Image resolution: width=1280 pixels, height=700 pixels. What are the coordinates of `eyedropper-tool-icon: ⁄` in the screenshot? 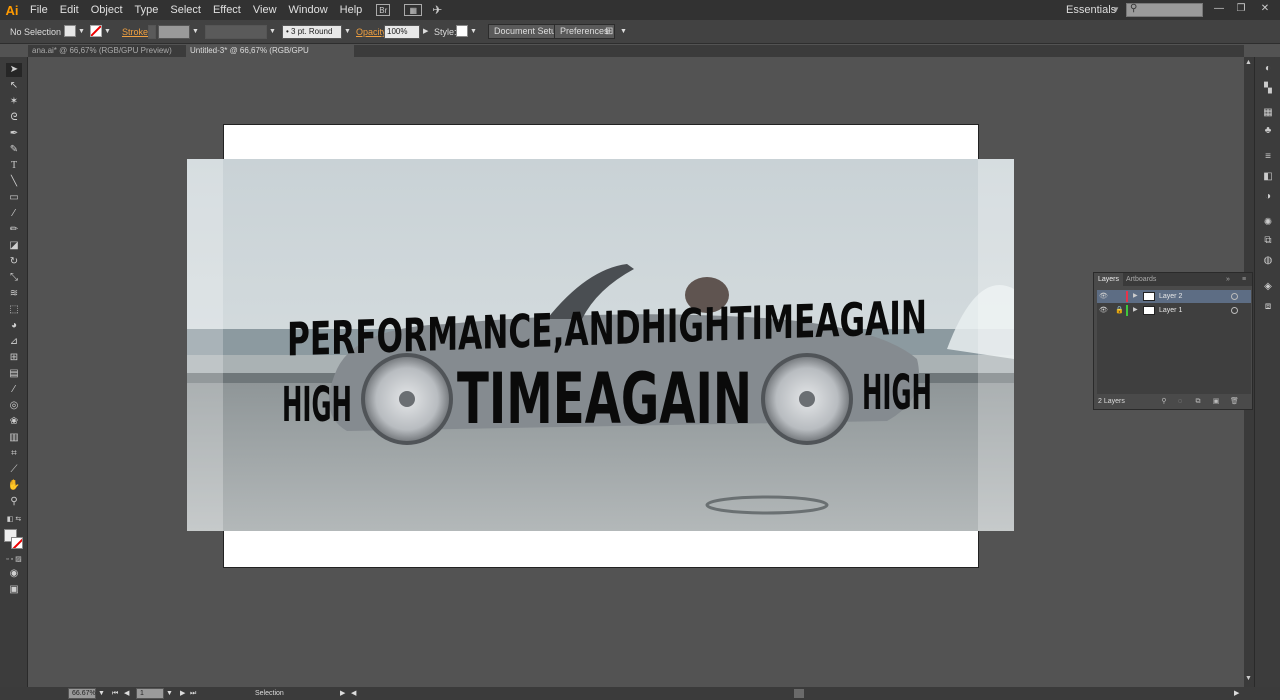 It's located at (14, 390).